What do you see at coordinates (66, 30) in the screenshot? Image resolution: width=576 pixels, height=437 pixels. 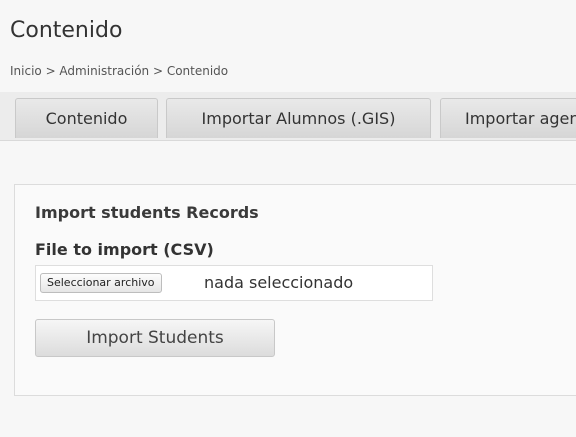 I see `page-title: Contenido` at bounding box center [66, 30].